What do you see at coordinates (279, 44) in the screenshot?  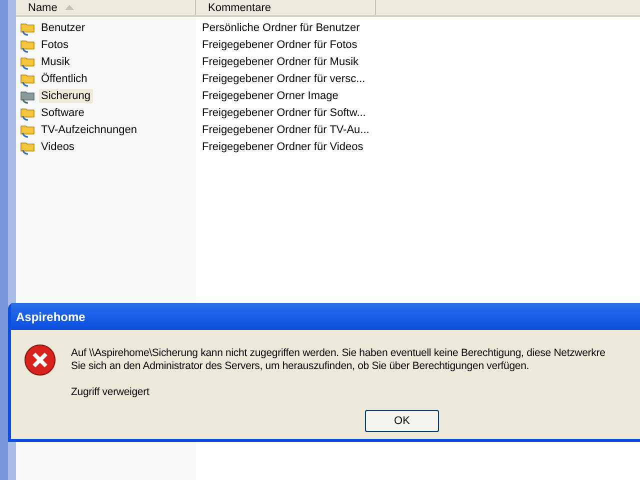 I see `share-comment: Freigegebener Ordner für Fotos` at bounding box center [279, 44].